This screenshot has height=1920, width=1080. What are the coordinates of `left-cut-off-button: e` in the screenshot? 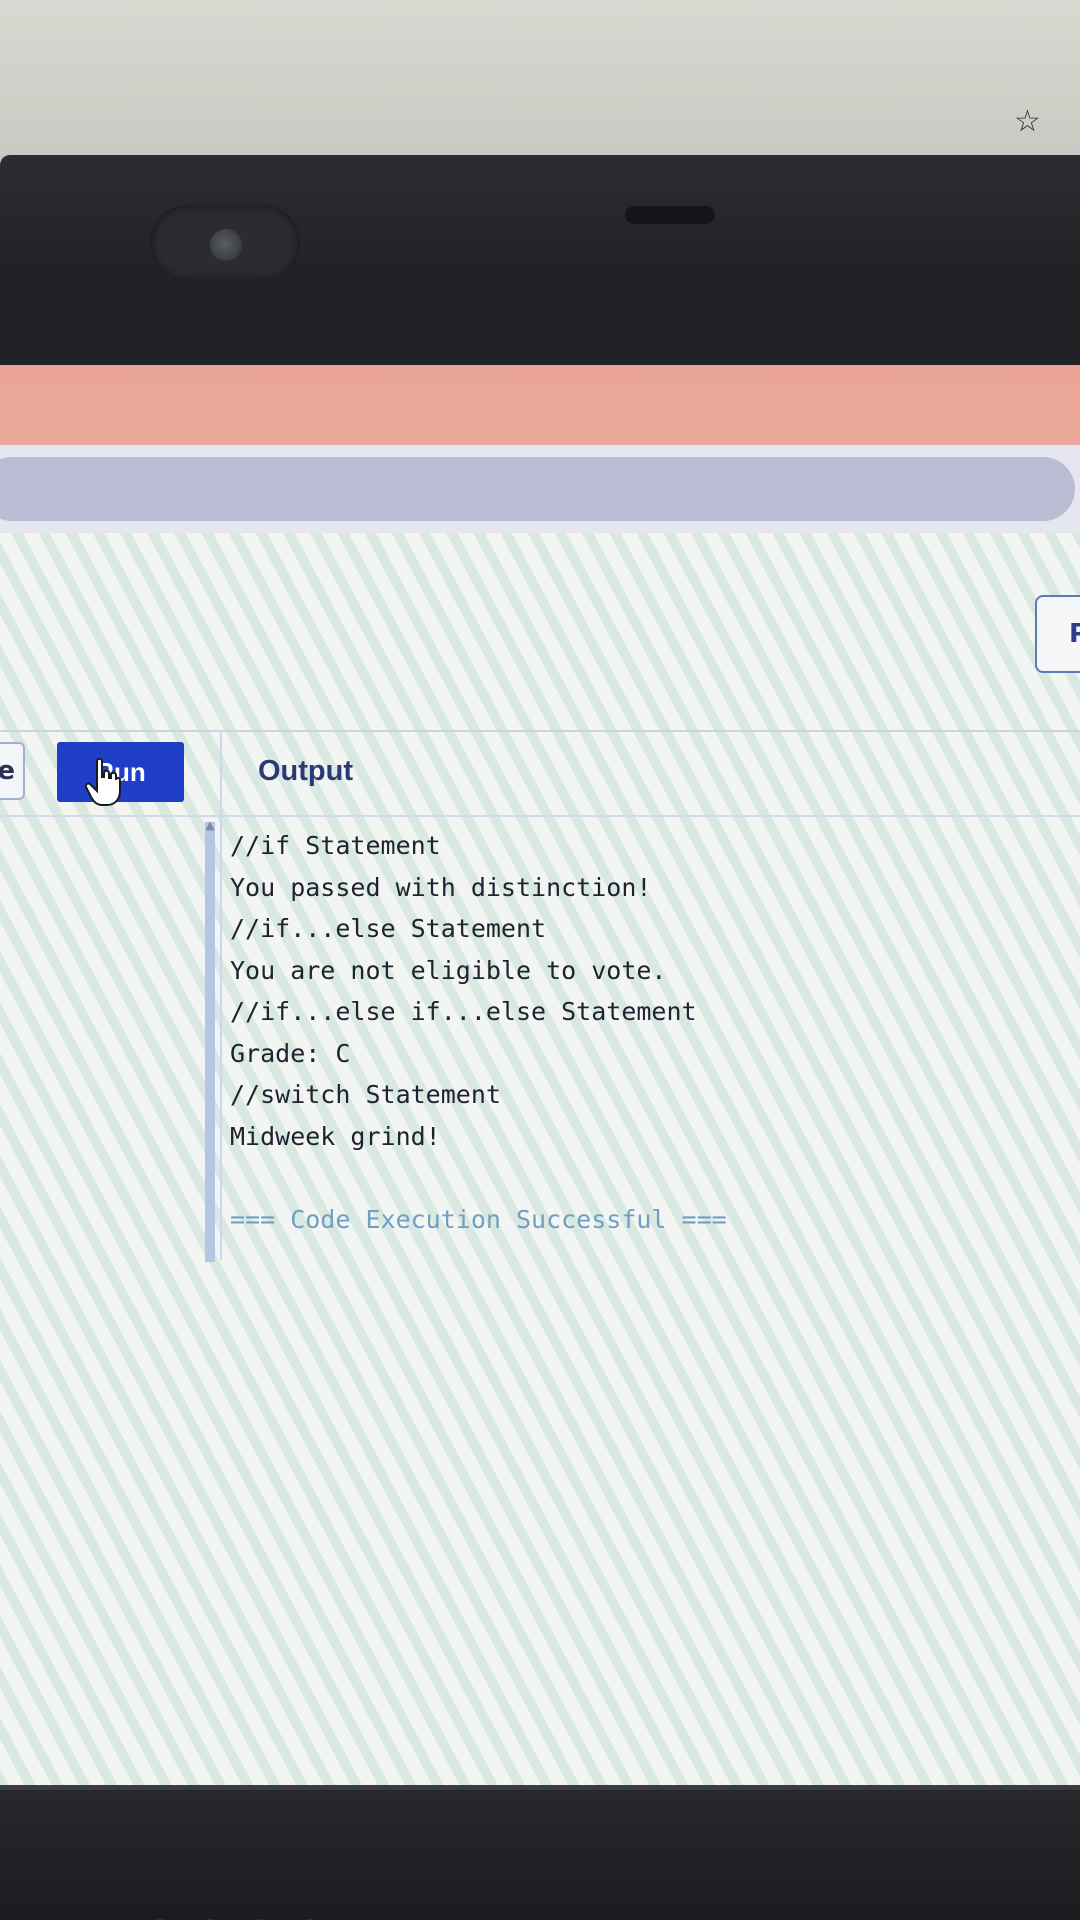 It's located at (12, 771).